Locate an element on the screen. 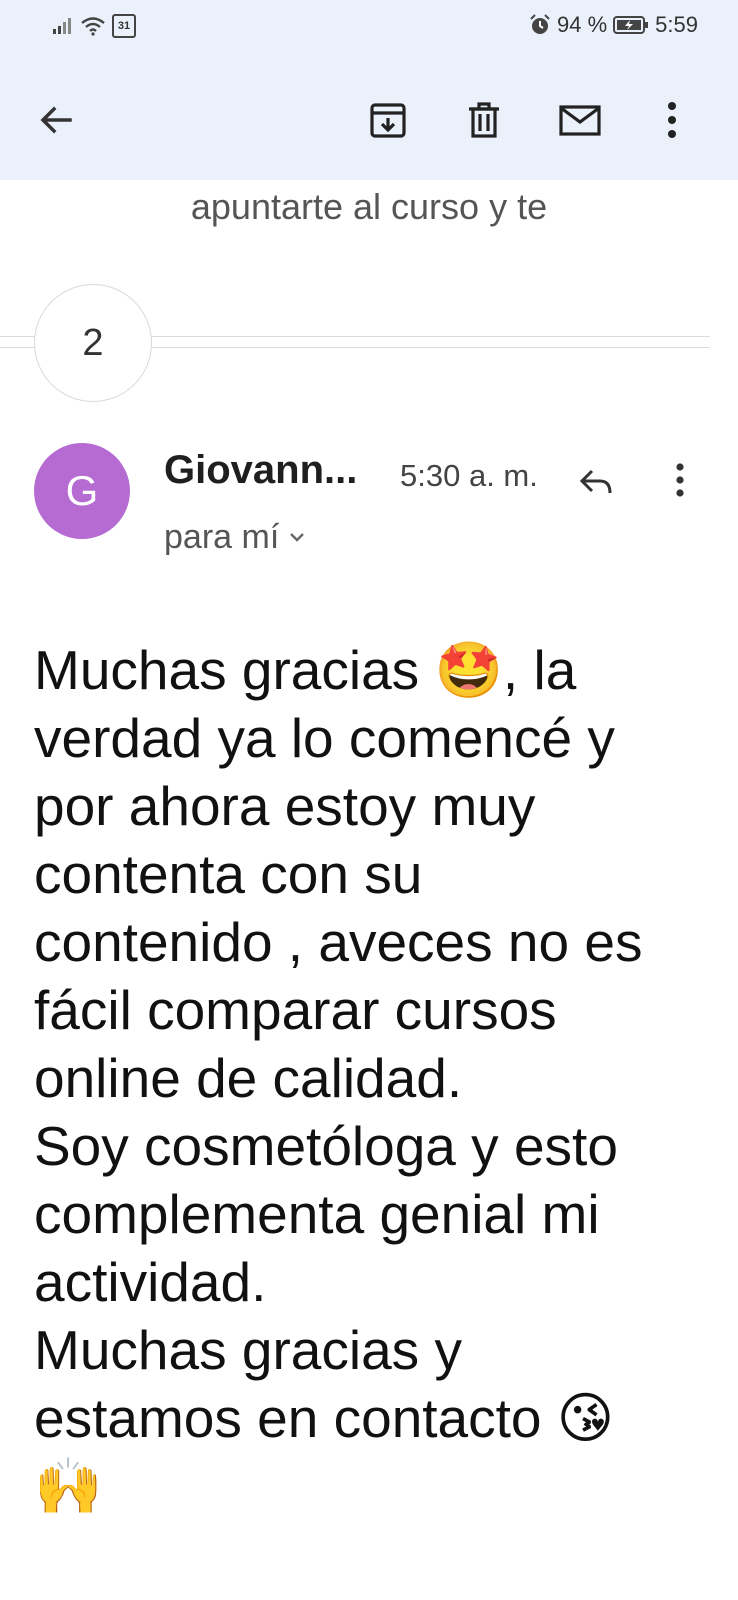 This screenshot has width=738, height=1600. alarm-icon is located at coordinates (540, 24).